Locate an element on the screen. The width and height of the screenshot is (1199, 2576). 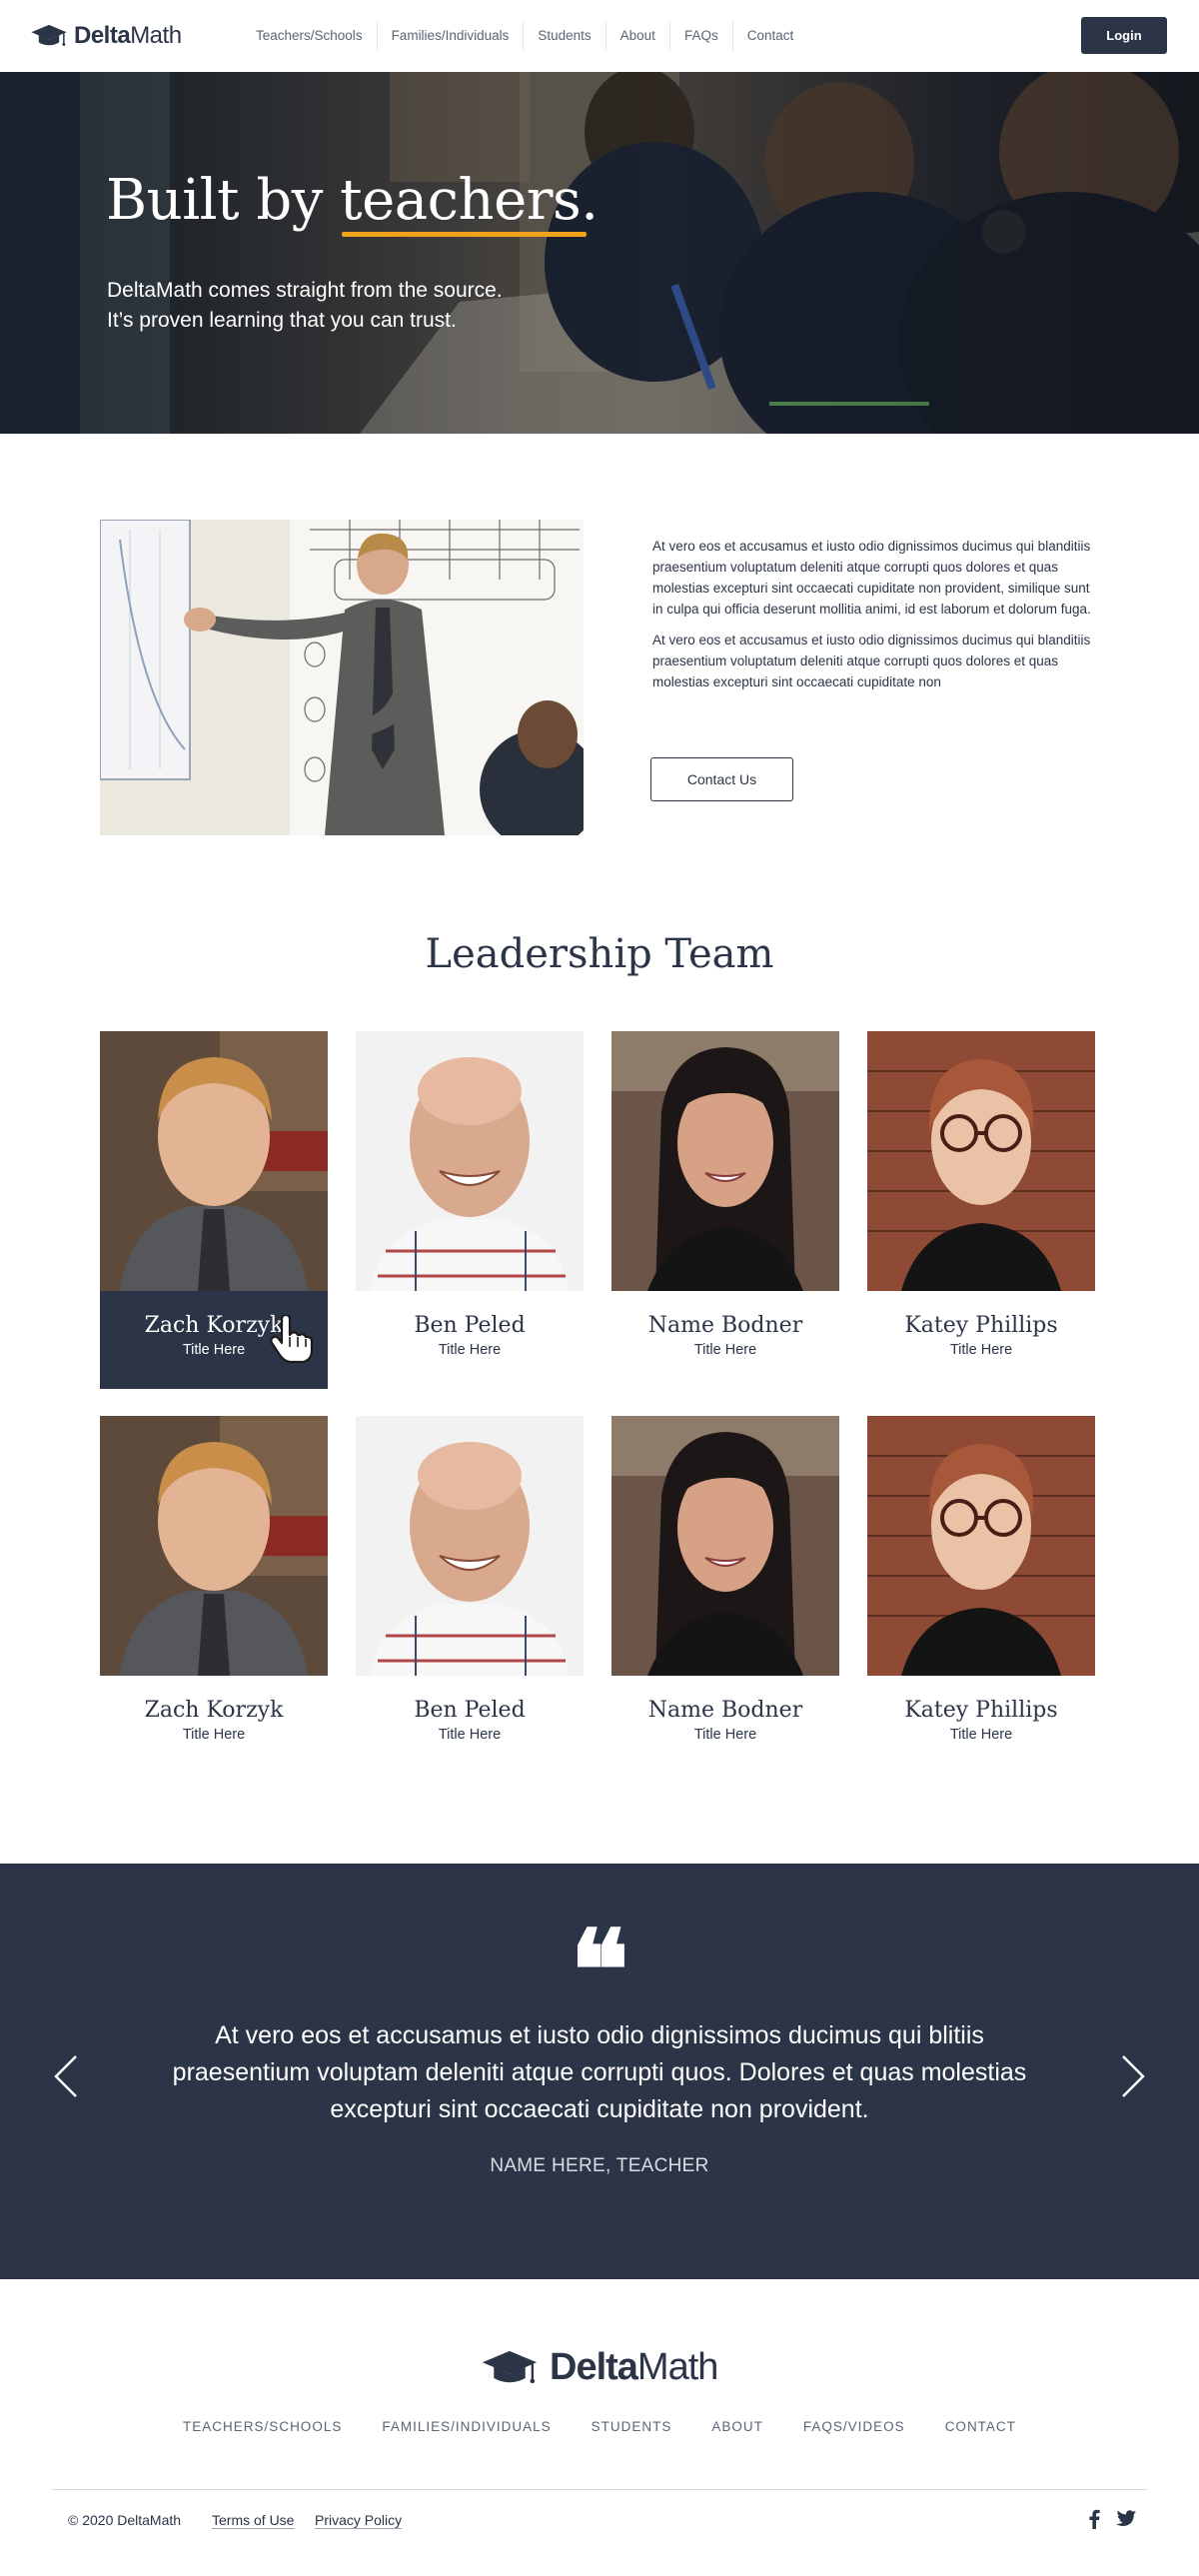
terms-of-use-link: Terms of Use is located at coordinates (253, 2520).